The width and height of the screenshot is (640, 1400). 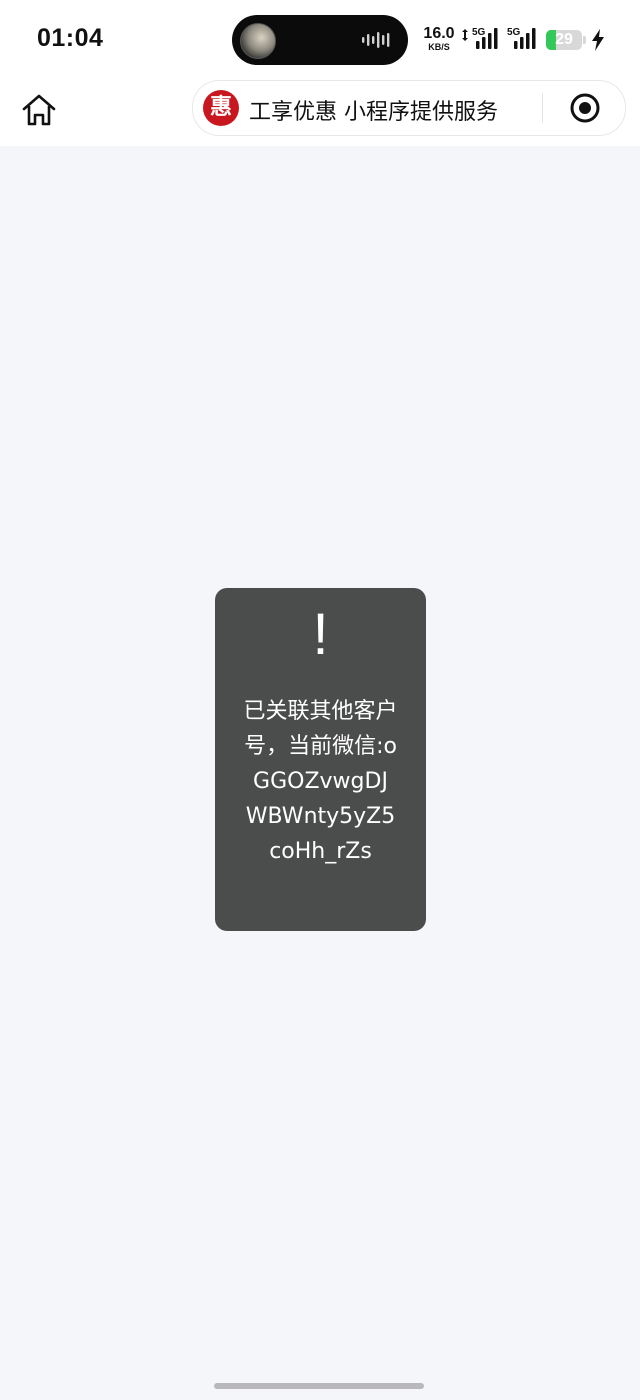 What do you see at coordinates (584, 40) in the screenshot?
I see `battery-cap` at bounding box center [584, 40].